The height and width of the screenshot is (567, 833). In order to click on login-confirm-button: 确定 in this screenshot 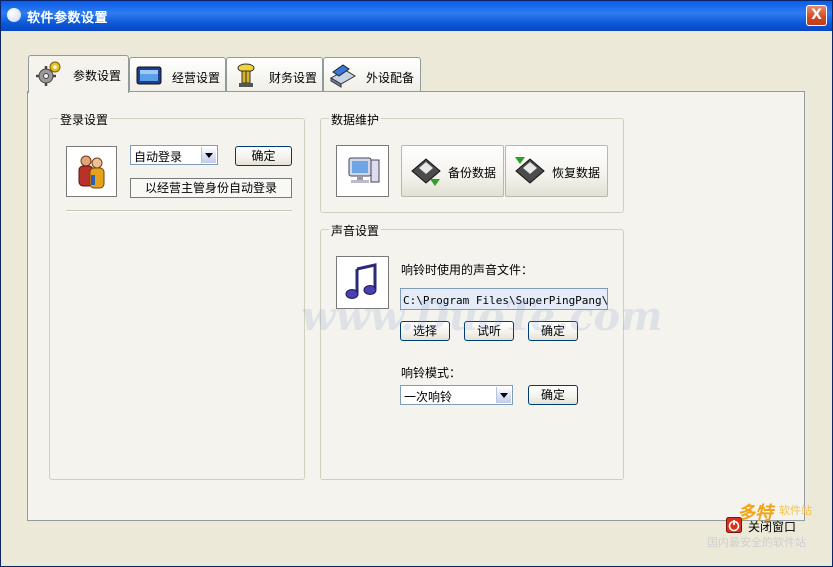, I will do `click(263, 156)`.